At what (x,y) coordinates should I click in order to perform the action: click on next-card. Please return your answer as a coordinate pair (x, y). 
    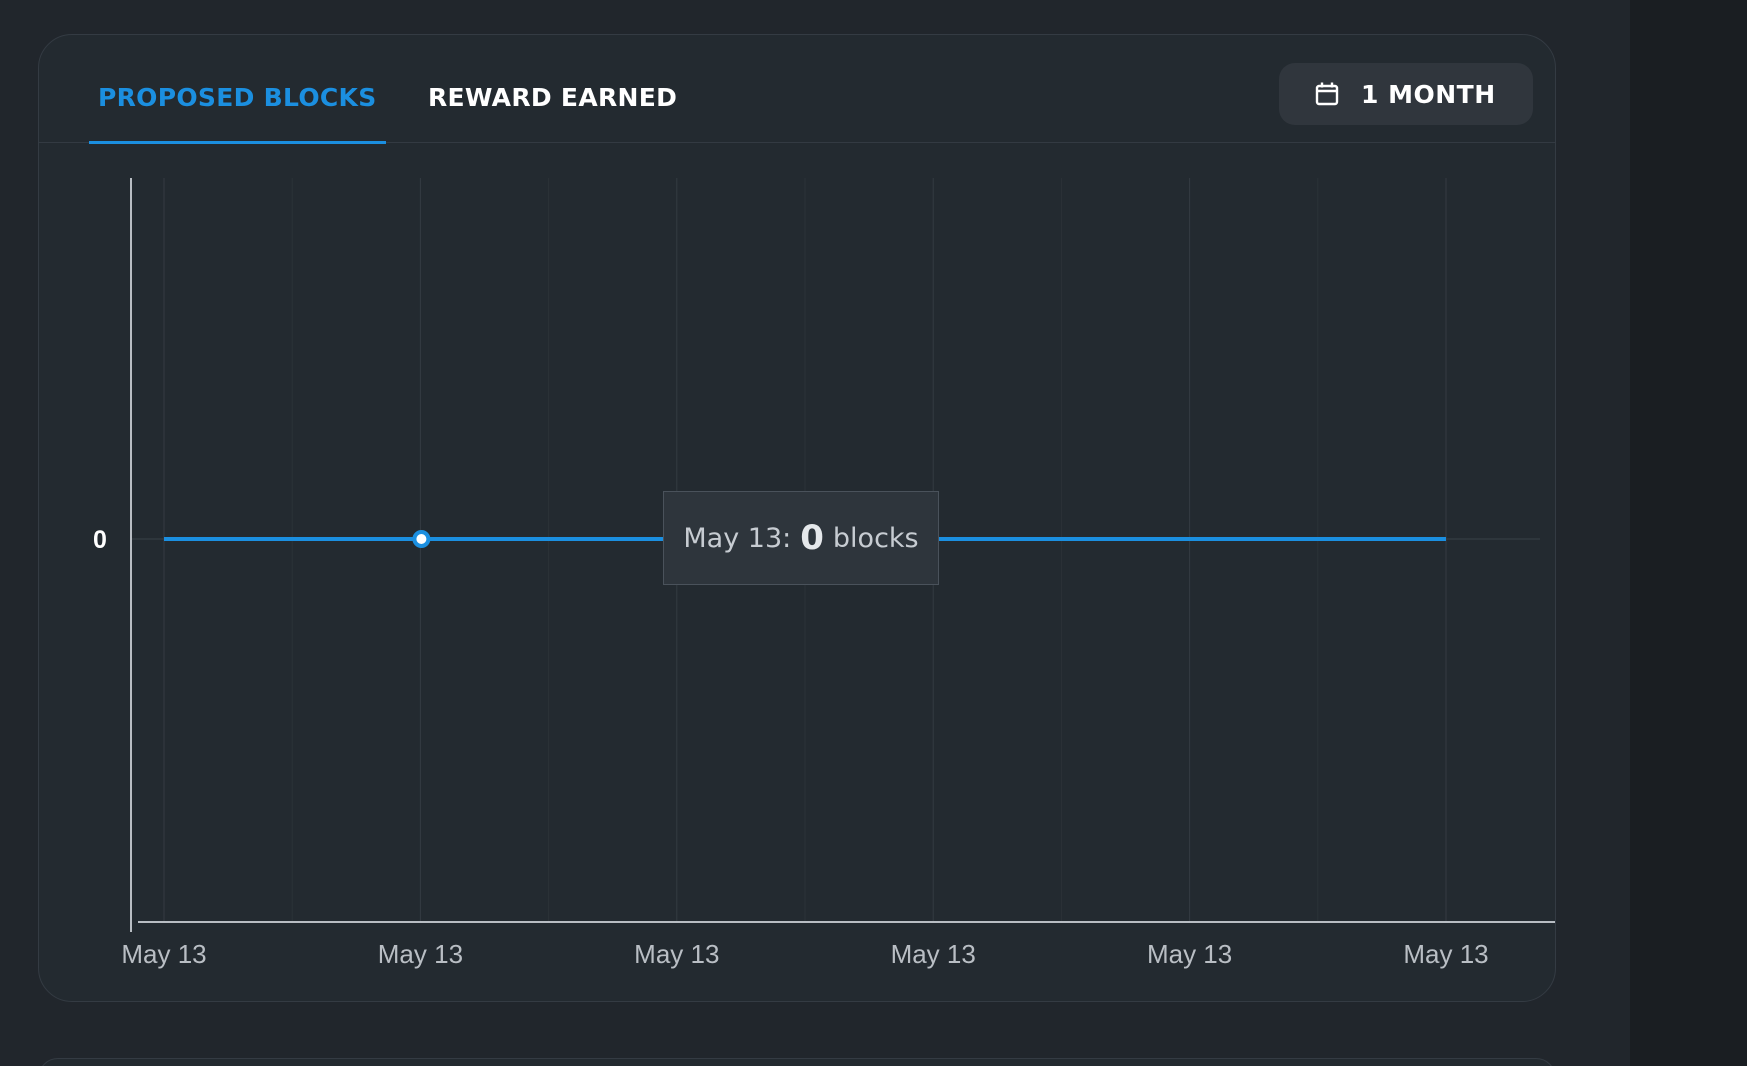
    Looking at the image, I should click on (797, 1062).